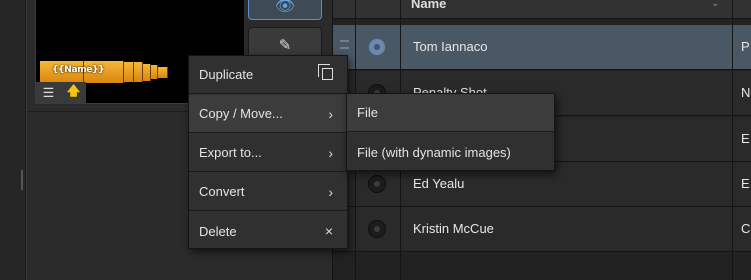 Image resolution: width=751 pixels, height=280 pixels. Describe the element at coordinates (325, 72) in the screenshot. I see `copy-icon` at that location.